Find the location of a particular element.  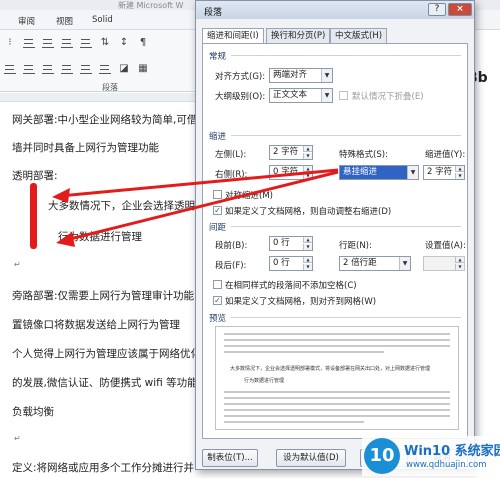

annotation-red-bar is located at coordinates (33, 216).